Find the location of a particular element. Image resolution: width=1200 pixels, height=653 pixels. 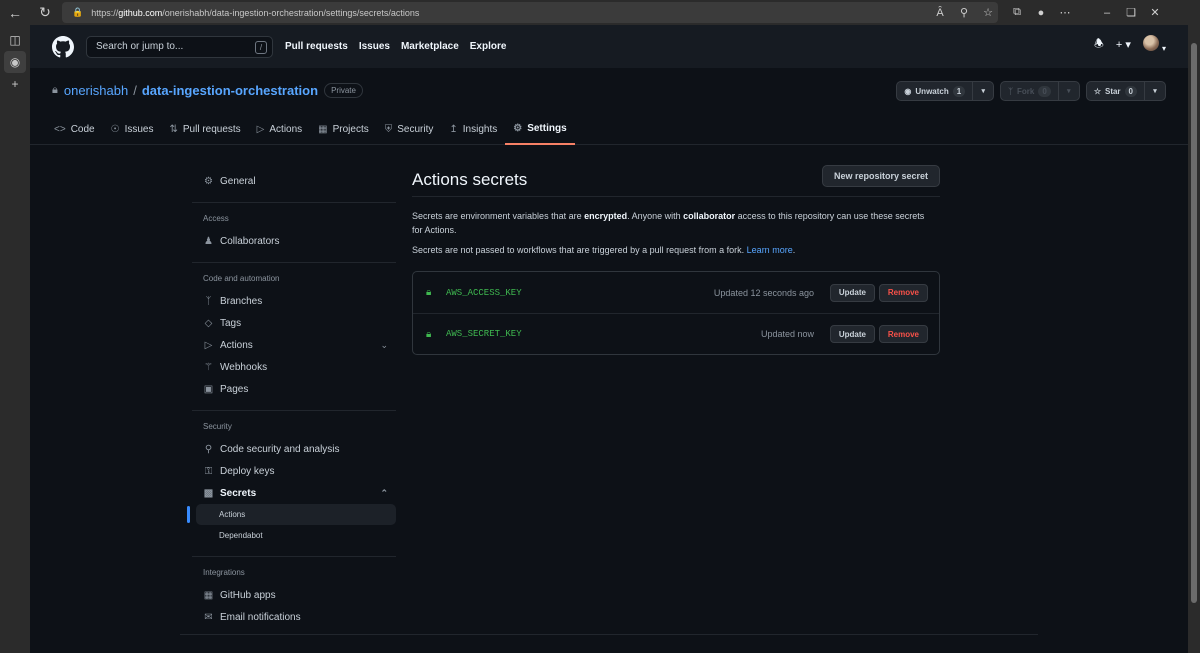

github-logo-icon is located at coordinates (63, 46).